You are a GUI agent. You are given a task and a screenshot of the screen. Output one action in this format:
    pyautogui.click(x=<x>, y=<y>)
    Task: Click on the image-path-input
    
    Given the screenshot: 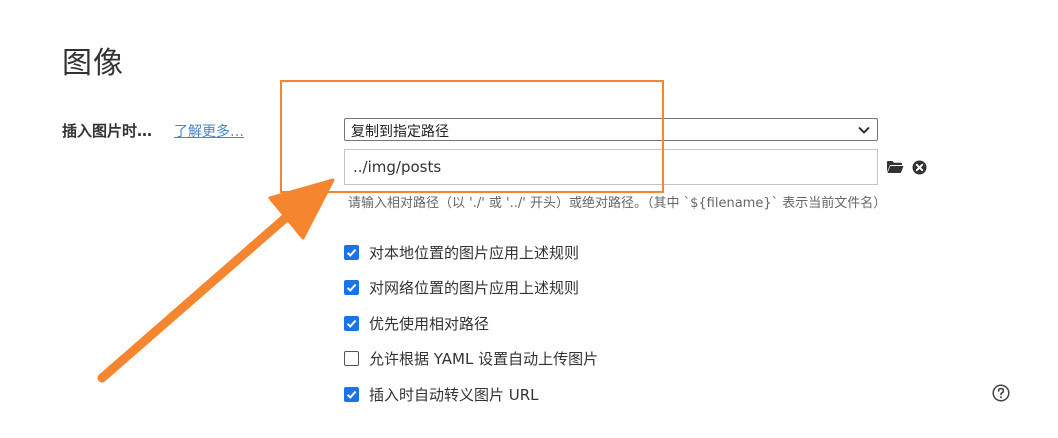 What is the action you would take?
    pyautogui.click(x=611, y=167)
    